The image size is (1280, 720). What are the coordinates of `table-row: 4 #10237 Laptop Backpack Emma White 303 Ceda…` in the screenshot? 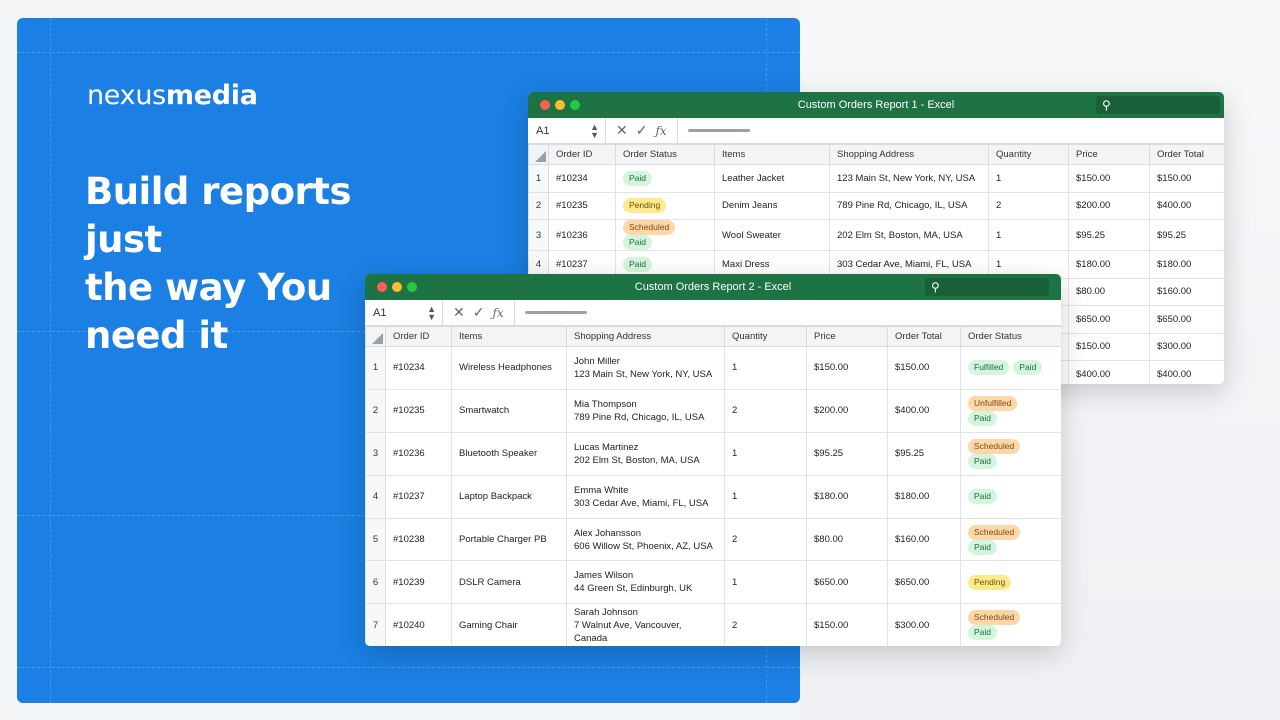 It's located at (713, 496).